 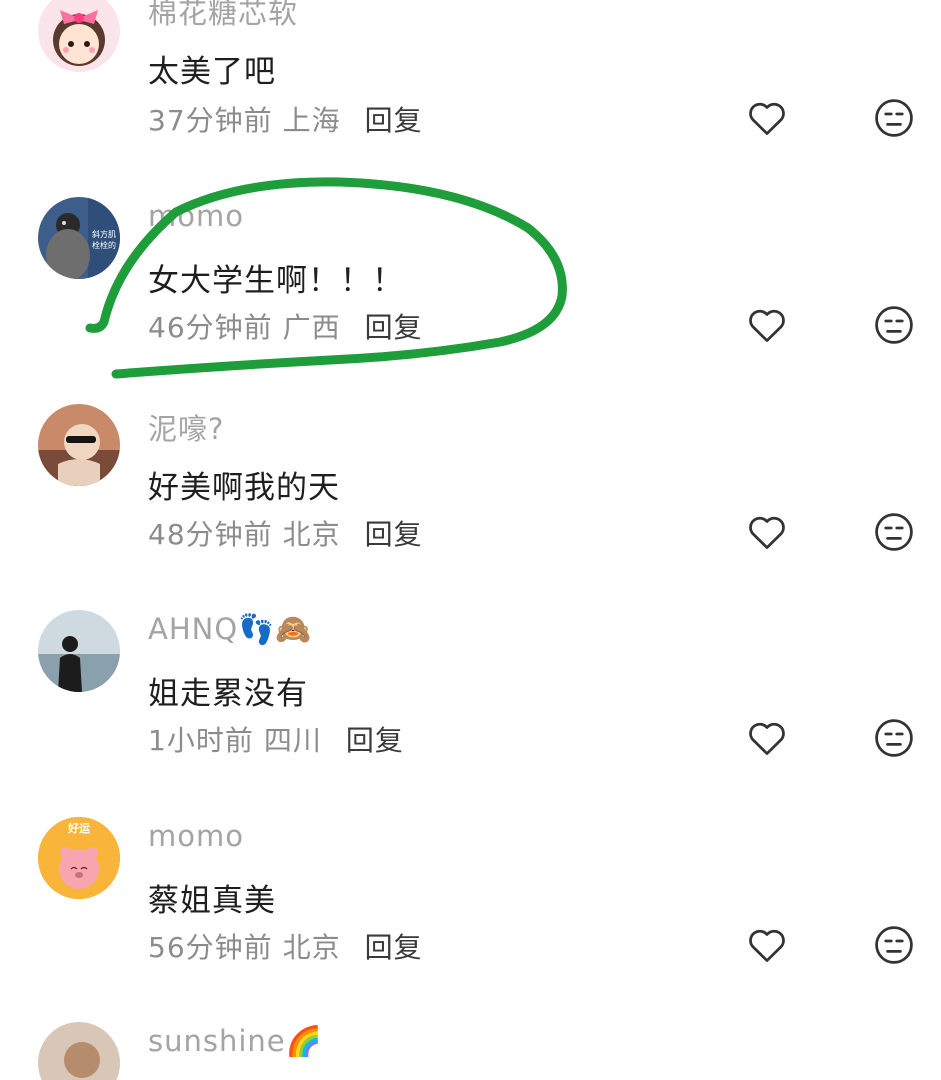 What do you see at coordinates (230, 629) in the screenshot?
I see `comment-username: AHNQ👣🙈` at bounding box center [230, 629].